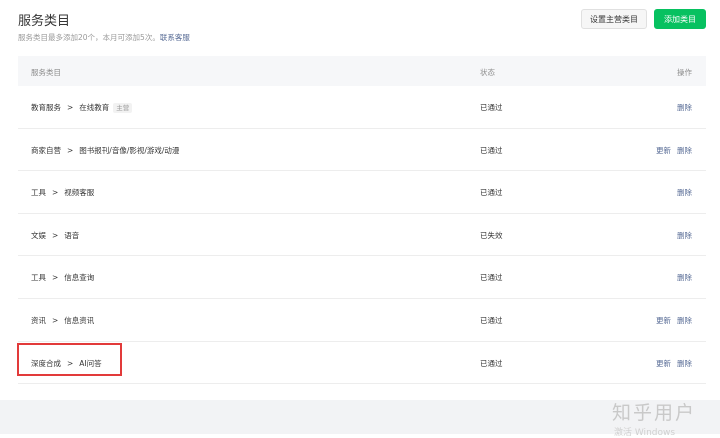 This screenshot has height=438, width=720. What do you see at coordinates (72, 235) in the screenshot?
I see `child-category: 语音` at bounding box center [72, 235].